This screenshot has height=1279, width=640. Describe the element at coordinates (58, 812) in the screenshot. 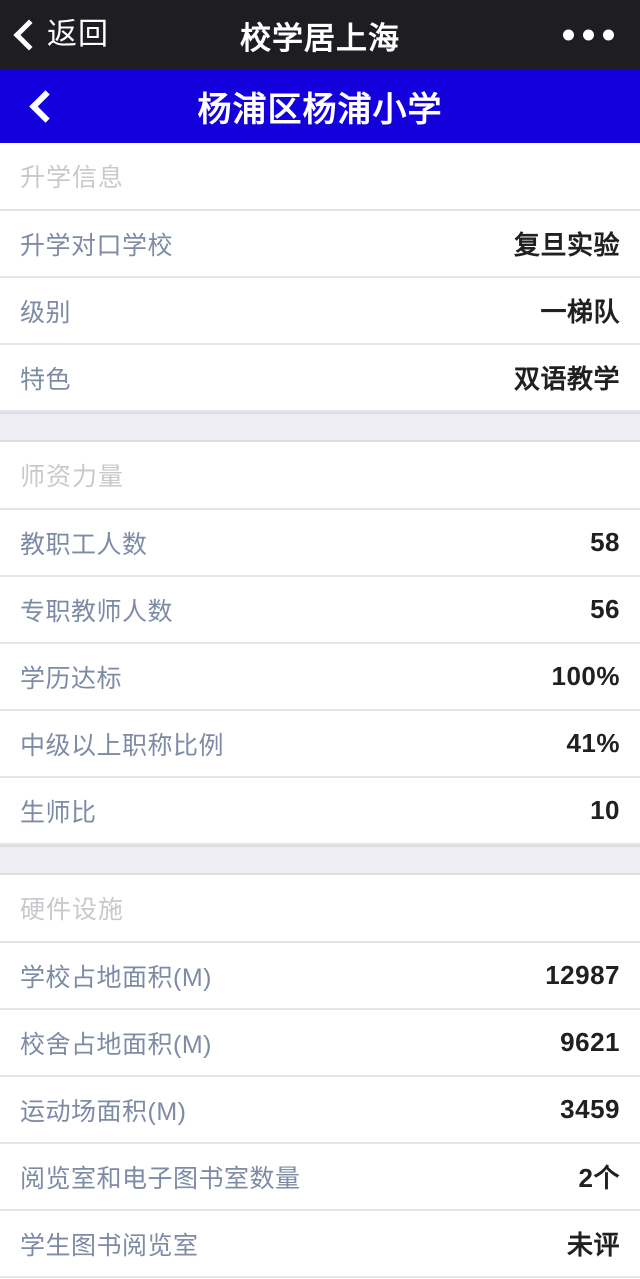

I see `row-label: 生师比` at that location.